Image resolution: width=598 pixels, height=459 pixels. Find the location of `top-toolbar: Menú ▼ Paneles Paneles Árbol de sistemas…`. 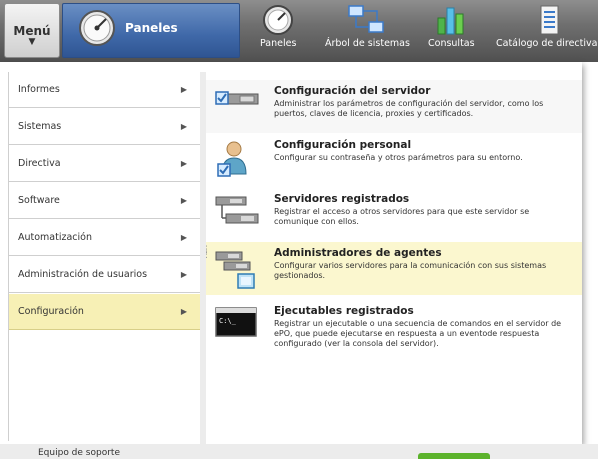

top-toolbar: Menú ▼ Paneles Paneles Árbol de sistemas… is located at coordinates (299, 31).